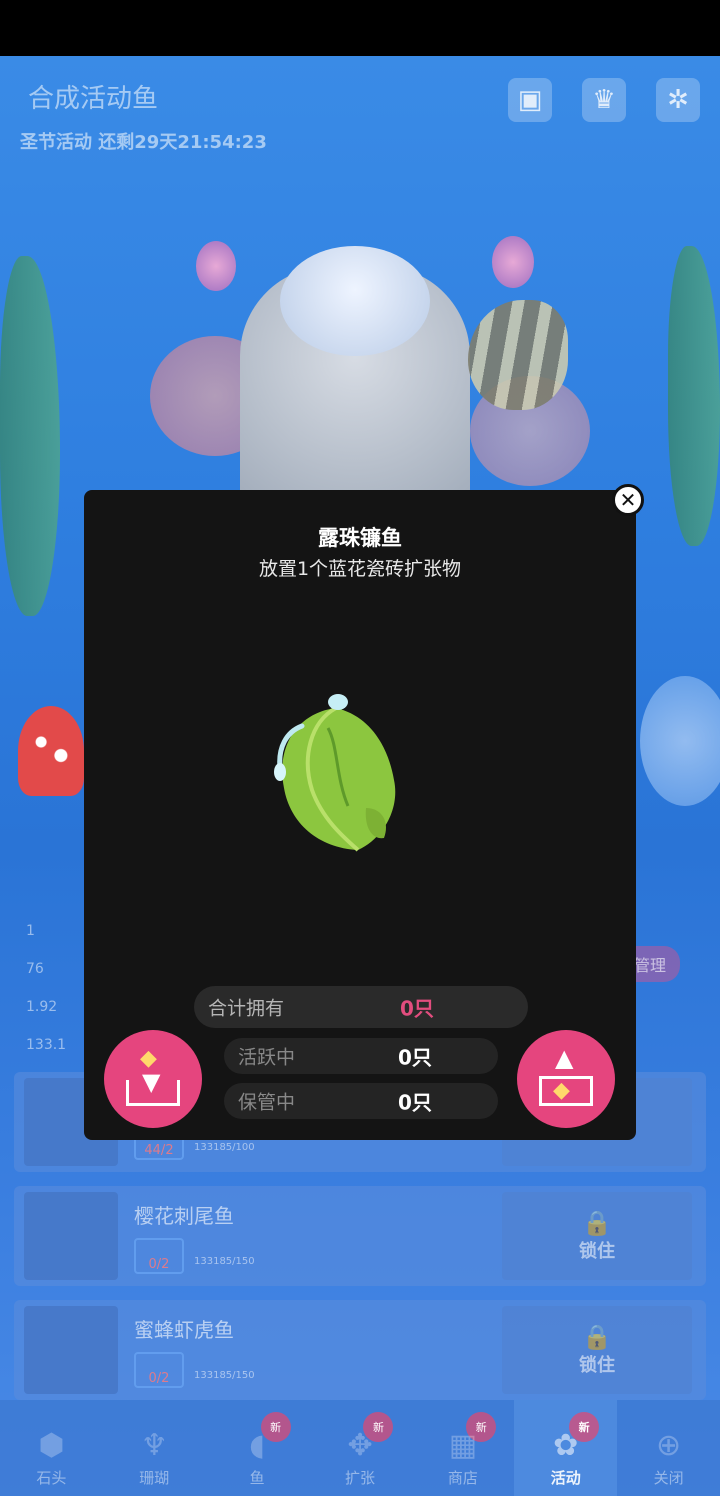 The width and height of the screenshot is (720, 1496). What do you see at coordinates (361, 1056) in the screenshot?
I see `active-row: 活跃中 0只` at bounding box center [361, 1056].